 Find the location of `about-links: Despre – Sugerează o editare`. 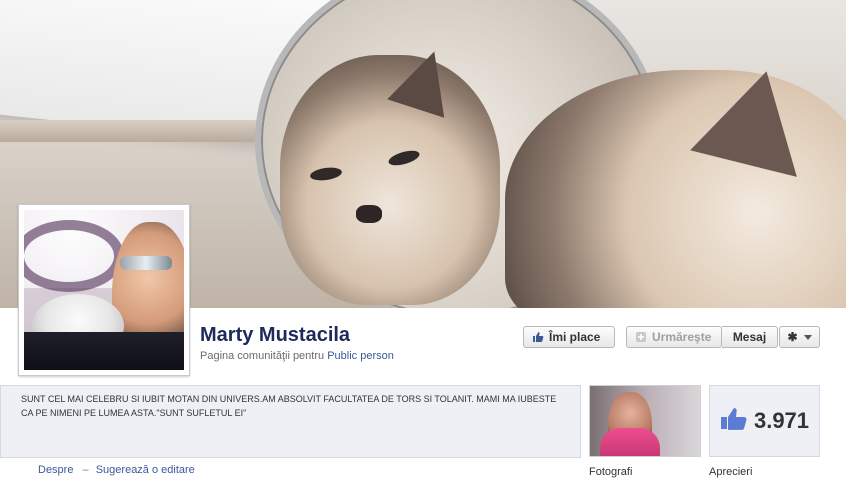

about-links: Despre – Sugerează o editare is located at coordinates (116, 470).